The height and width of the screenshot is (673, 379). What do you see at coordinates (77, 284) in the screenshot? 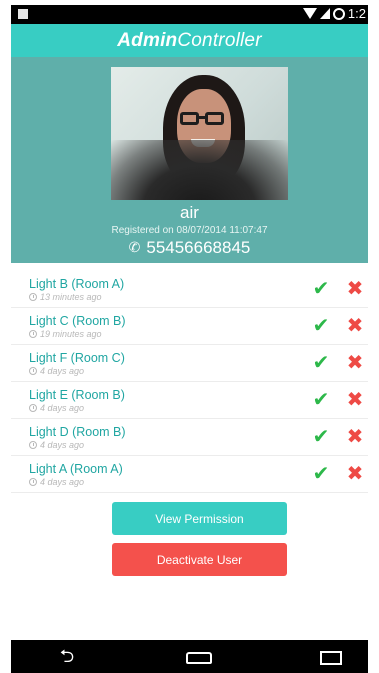
I see `request-title: Light B (Room A)` at bounding box center [77, 284].